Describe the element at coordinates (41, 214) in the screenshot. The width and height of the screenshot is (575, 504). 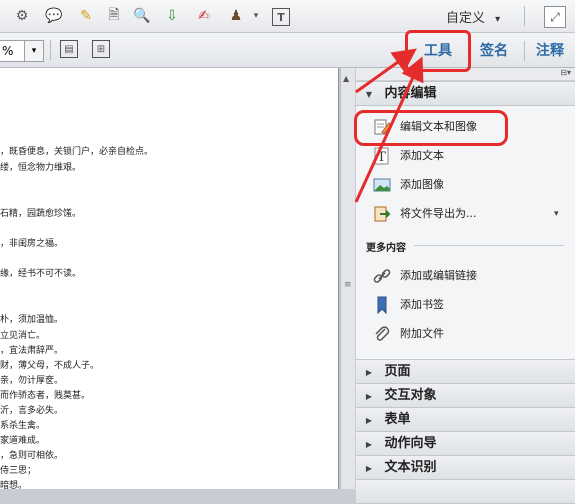
I see `doc-line: 石精，园蔬愈珍馐。` at that location.